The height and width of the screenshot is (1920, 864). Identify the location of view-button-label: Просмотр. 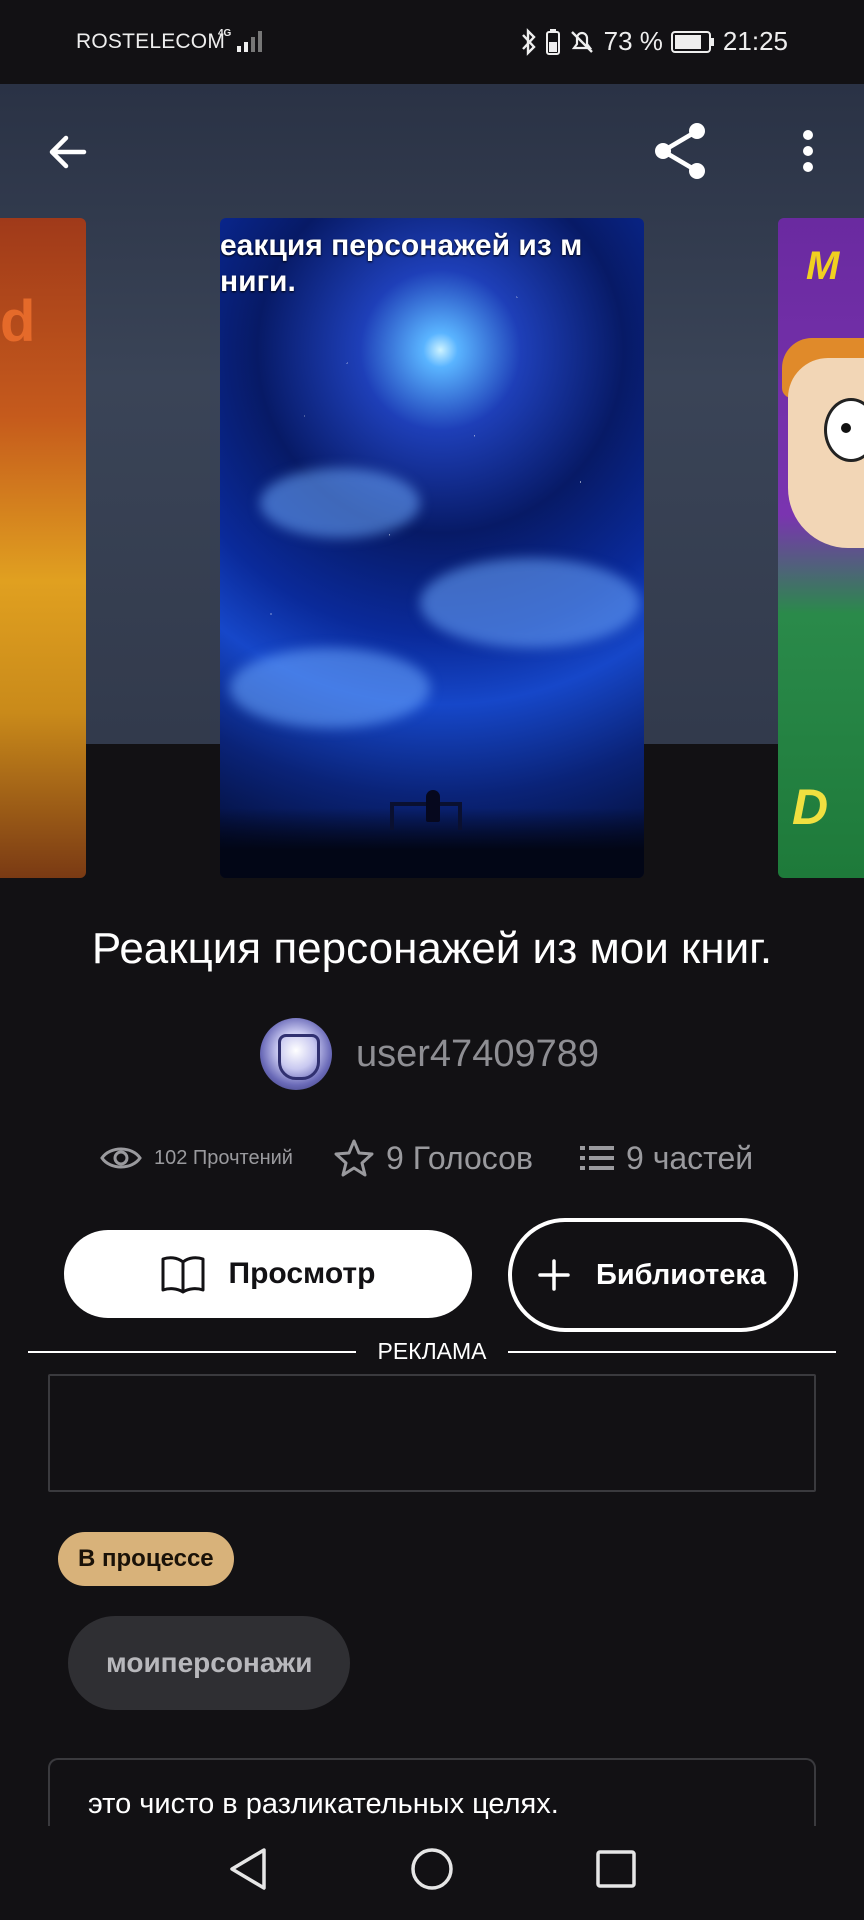
(302, 1273).